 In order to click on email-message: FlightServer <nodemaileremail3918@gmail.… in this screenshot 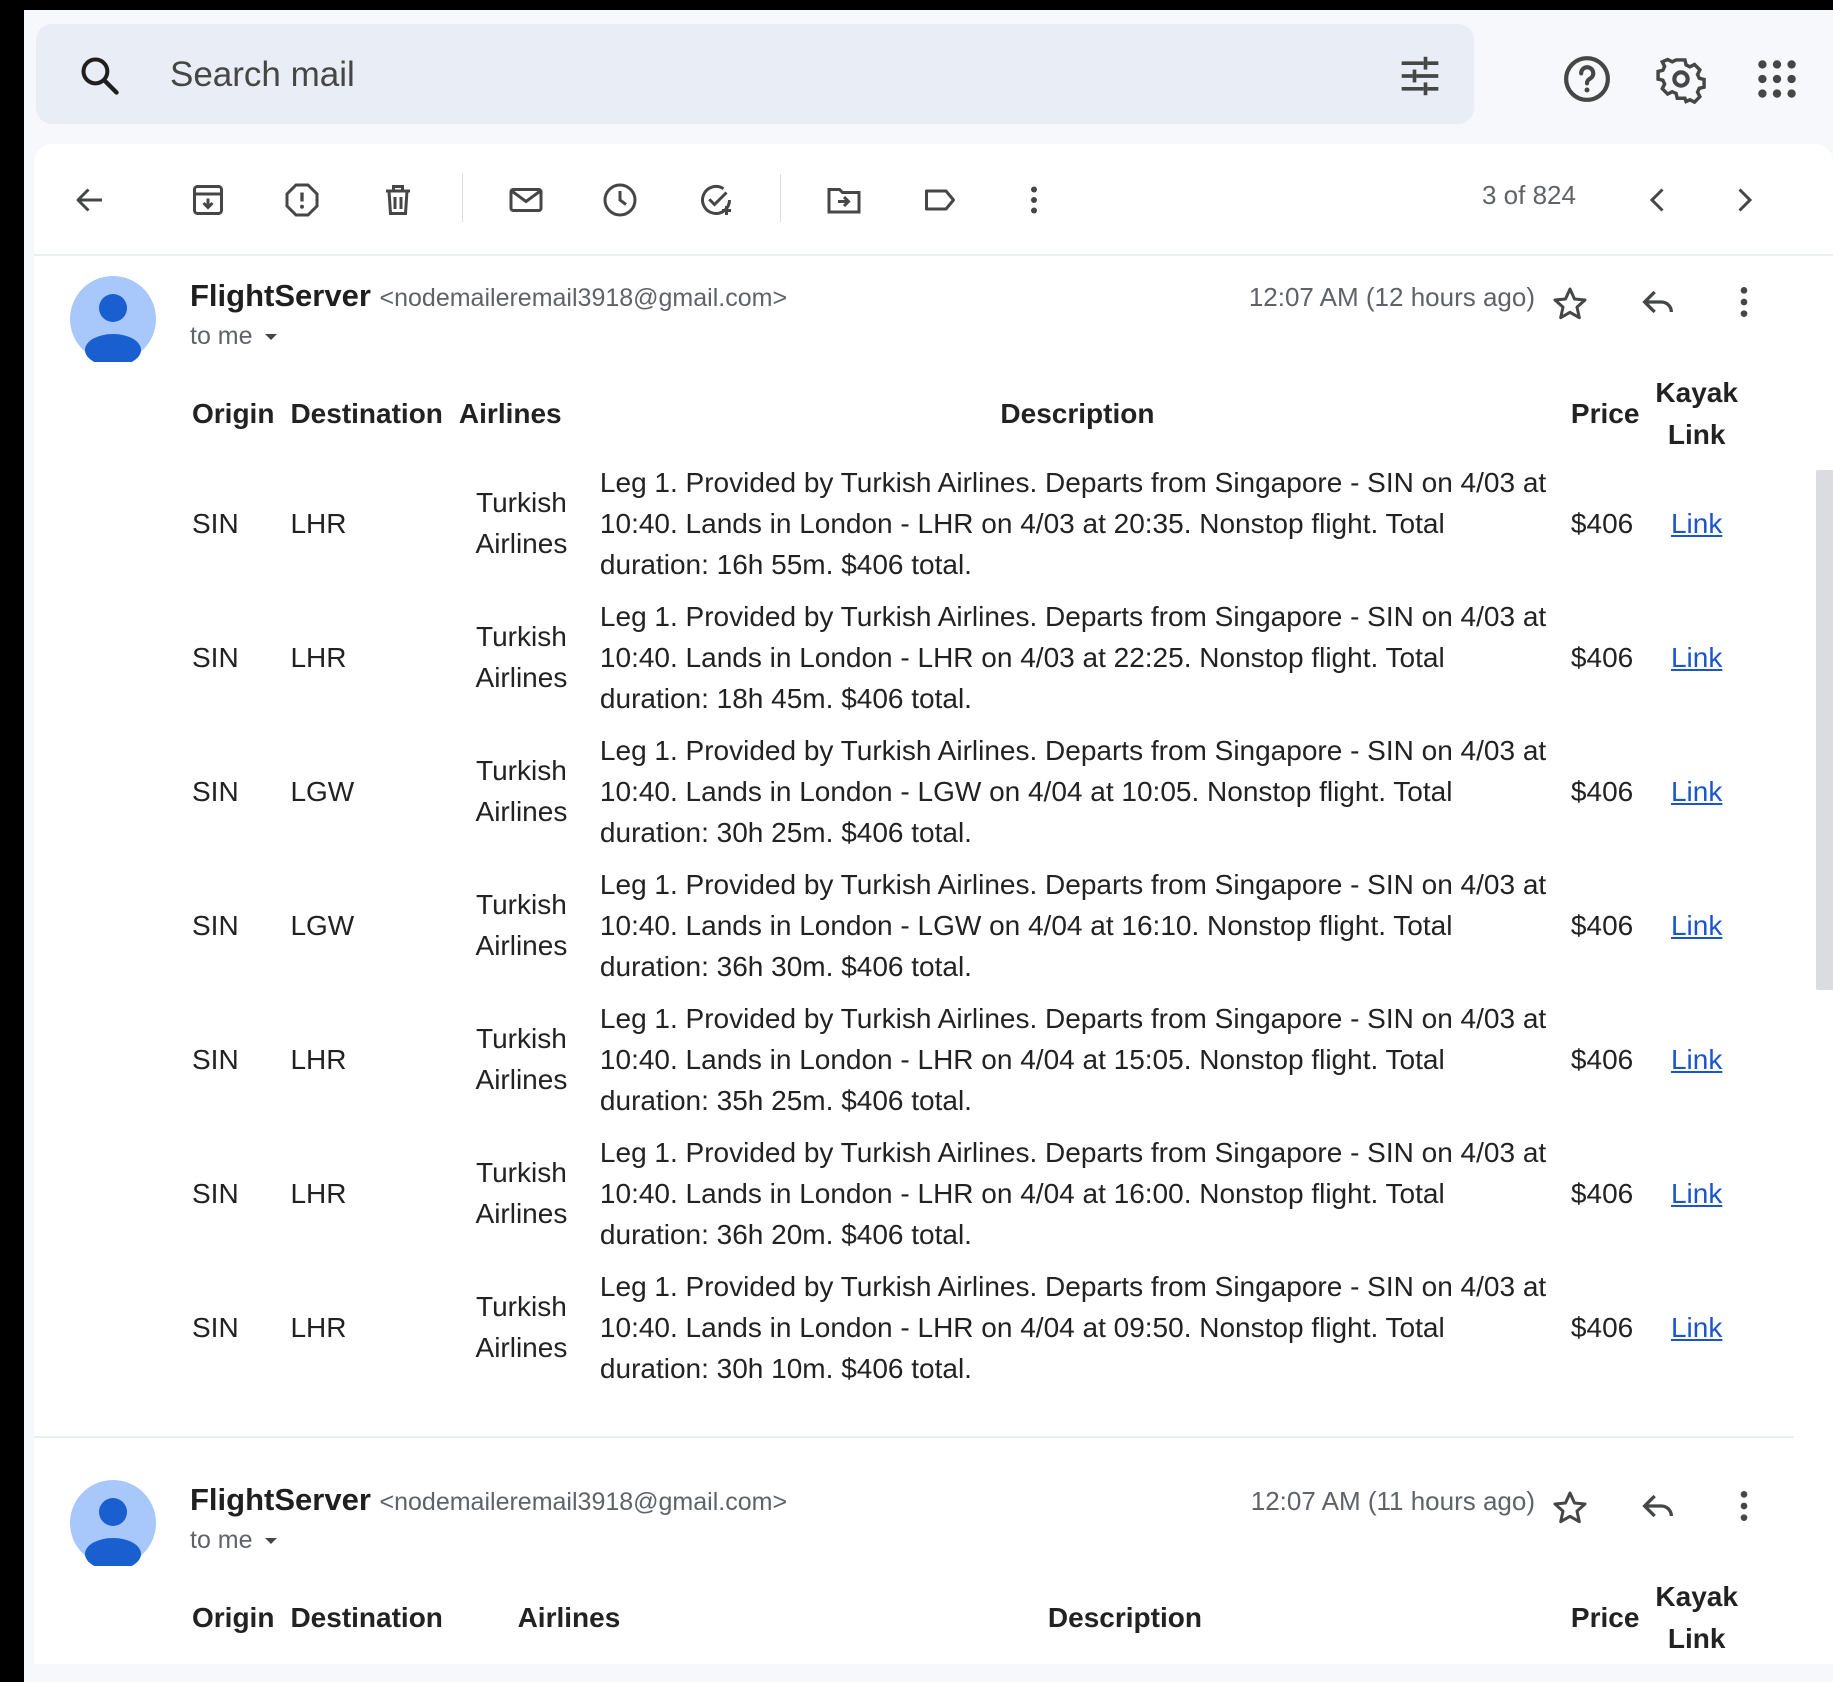, I will do `click(933, 1563)`.